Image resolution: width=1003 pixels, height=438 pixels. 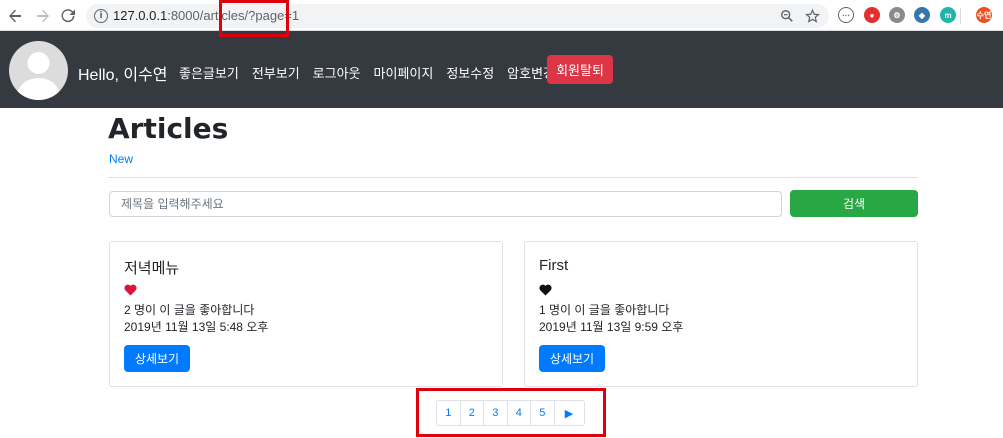 What do you see at coordinates (846, 15) in the screenshot?
I see `extension-icon: ⋯` at bounding box center [846, 15].